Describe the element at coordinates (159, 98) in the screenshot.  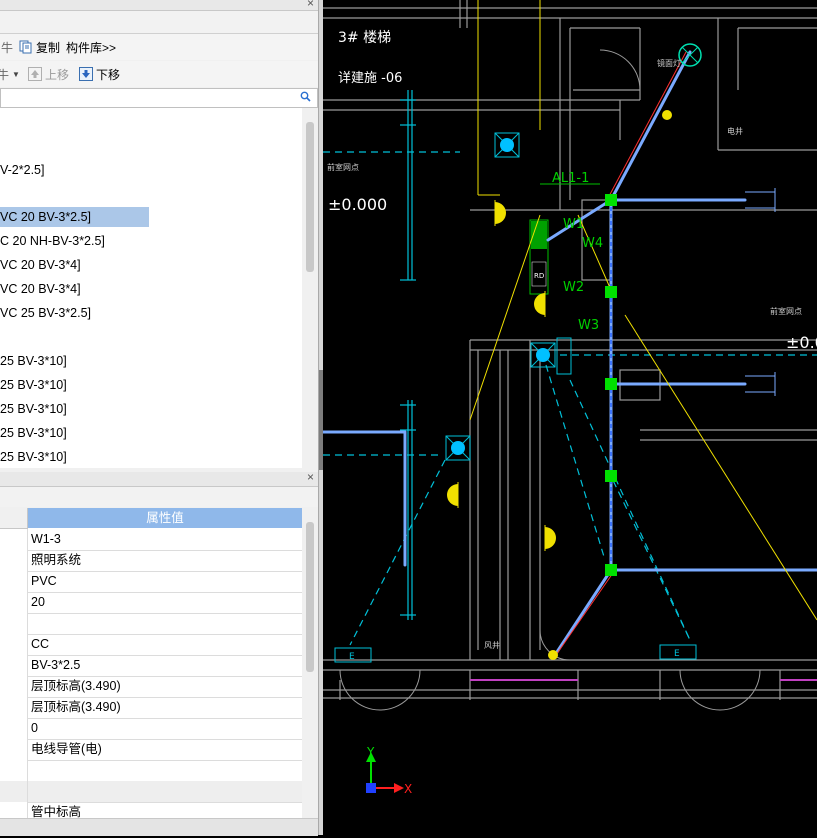
I see `search-input` at that location.